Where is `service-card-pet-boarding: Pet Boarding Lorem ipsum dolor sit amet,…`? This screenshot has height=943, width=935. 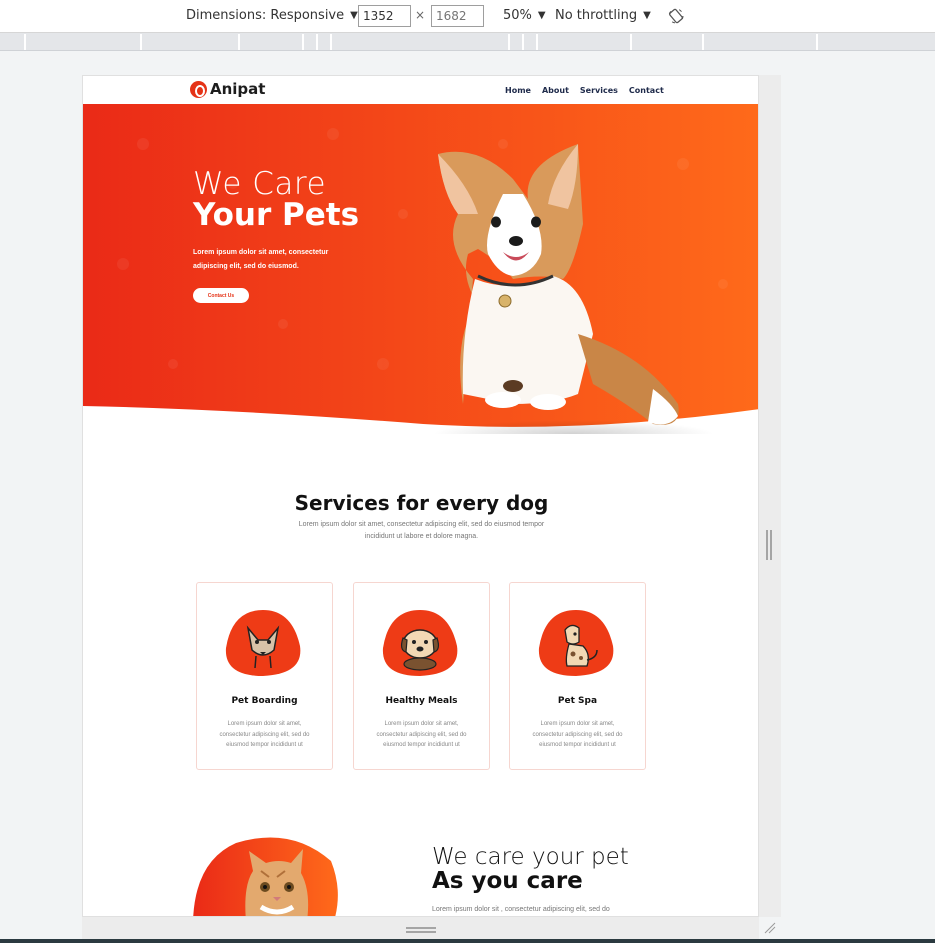
service-card-pet-boarding: Pet Boarding Lorem ipsum dolor sit amet,… is located at coordinates (264, 676).